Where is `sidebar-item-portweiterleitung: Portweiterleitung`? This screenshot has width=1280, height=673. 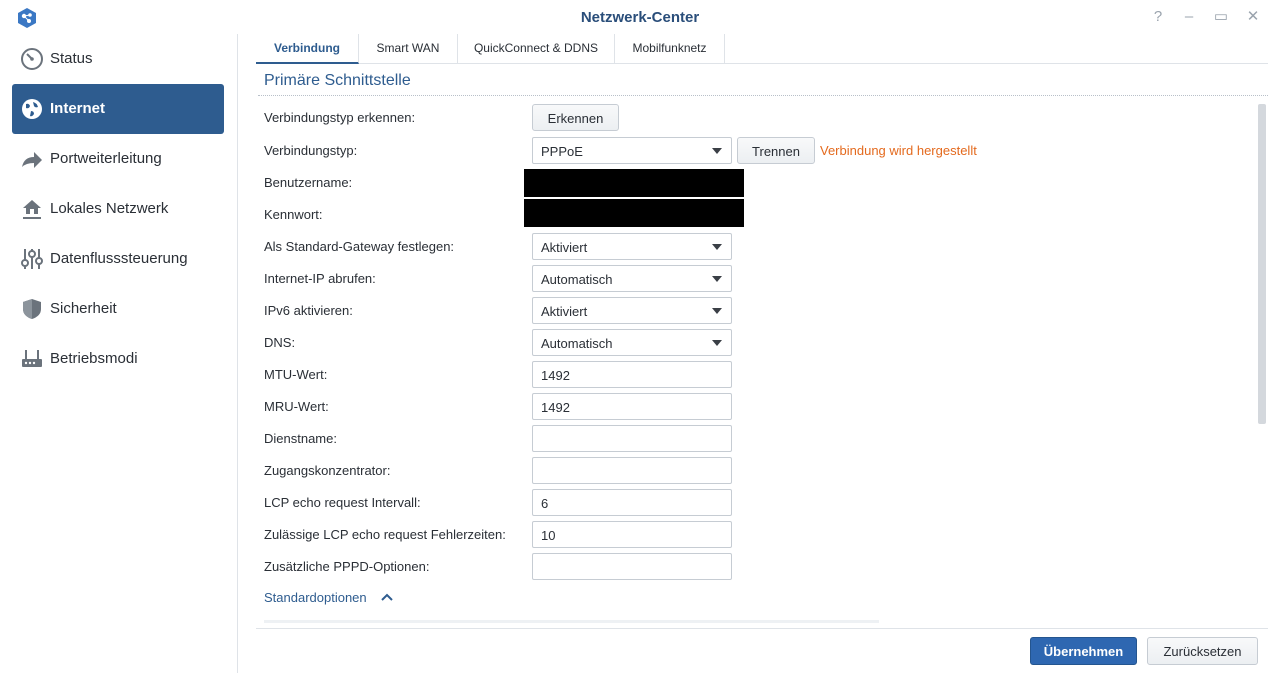
sidebar-item-portweiterleitung: Portweiterleitung is located at coordinates (118, 159).